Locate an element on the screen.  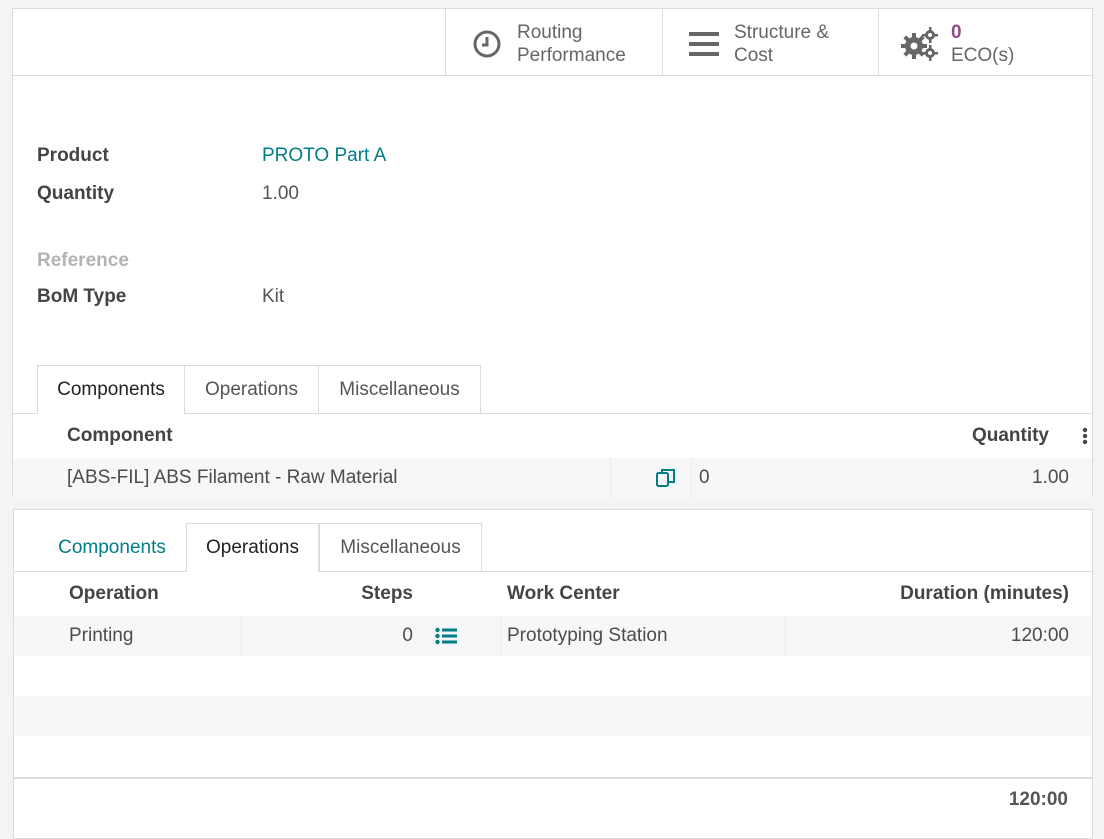
work-center-cell: Prototyping Station is located at coordinates (587, 635).